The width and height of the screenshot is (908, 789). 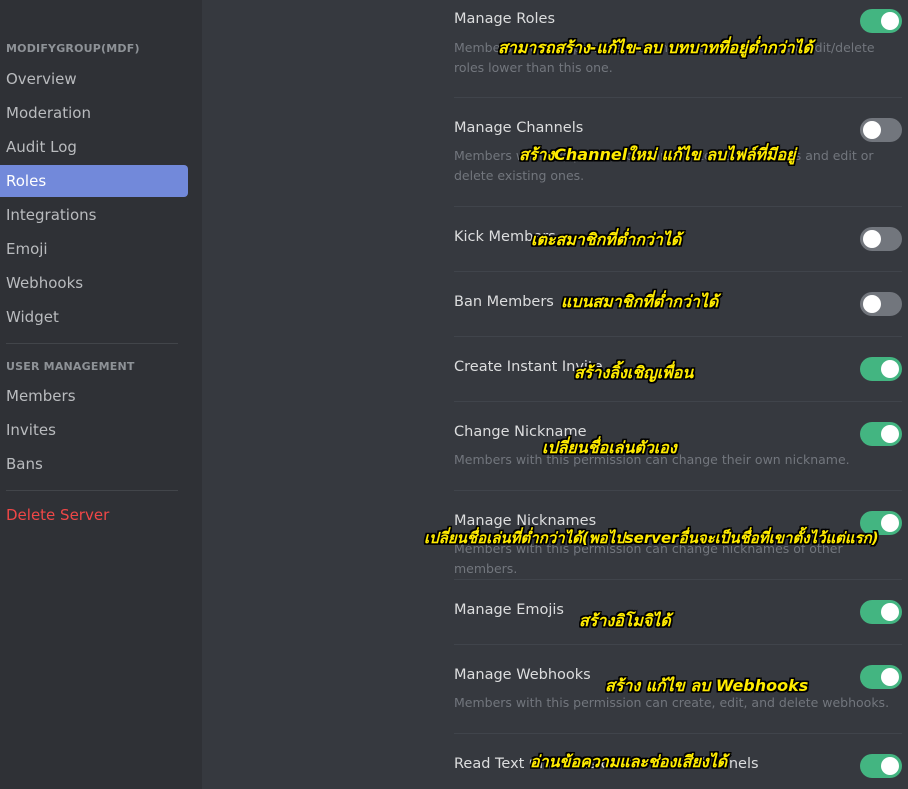 I want to click on sidebar-item-widget: Widget, so click(x=94, y=317).